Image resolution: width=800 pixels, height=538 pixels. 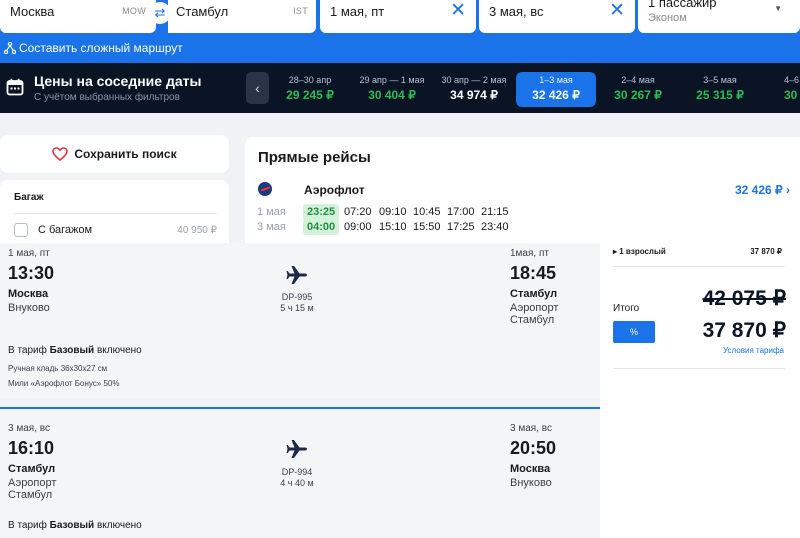 I want to click on nearby-date-3-selected: 1–3 мая 32 426 ₽, so click(x=556, y=89).